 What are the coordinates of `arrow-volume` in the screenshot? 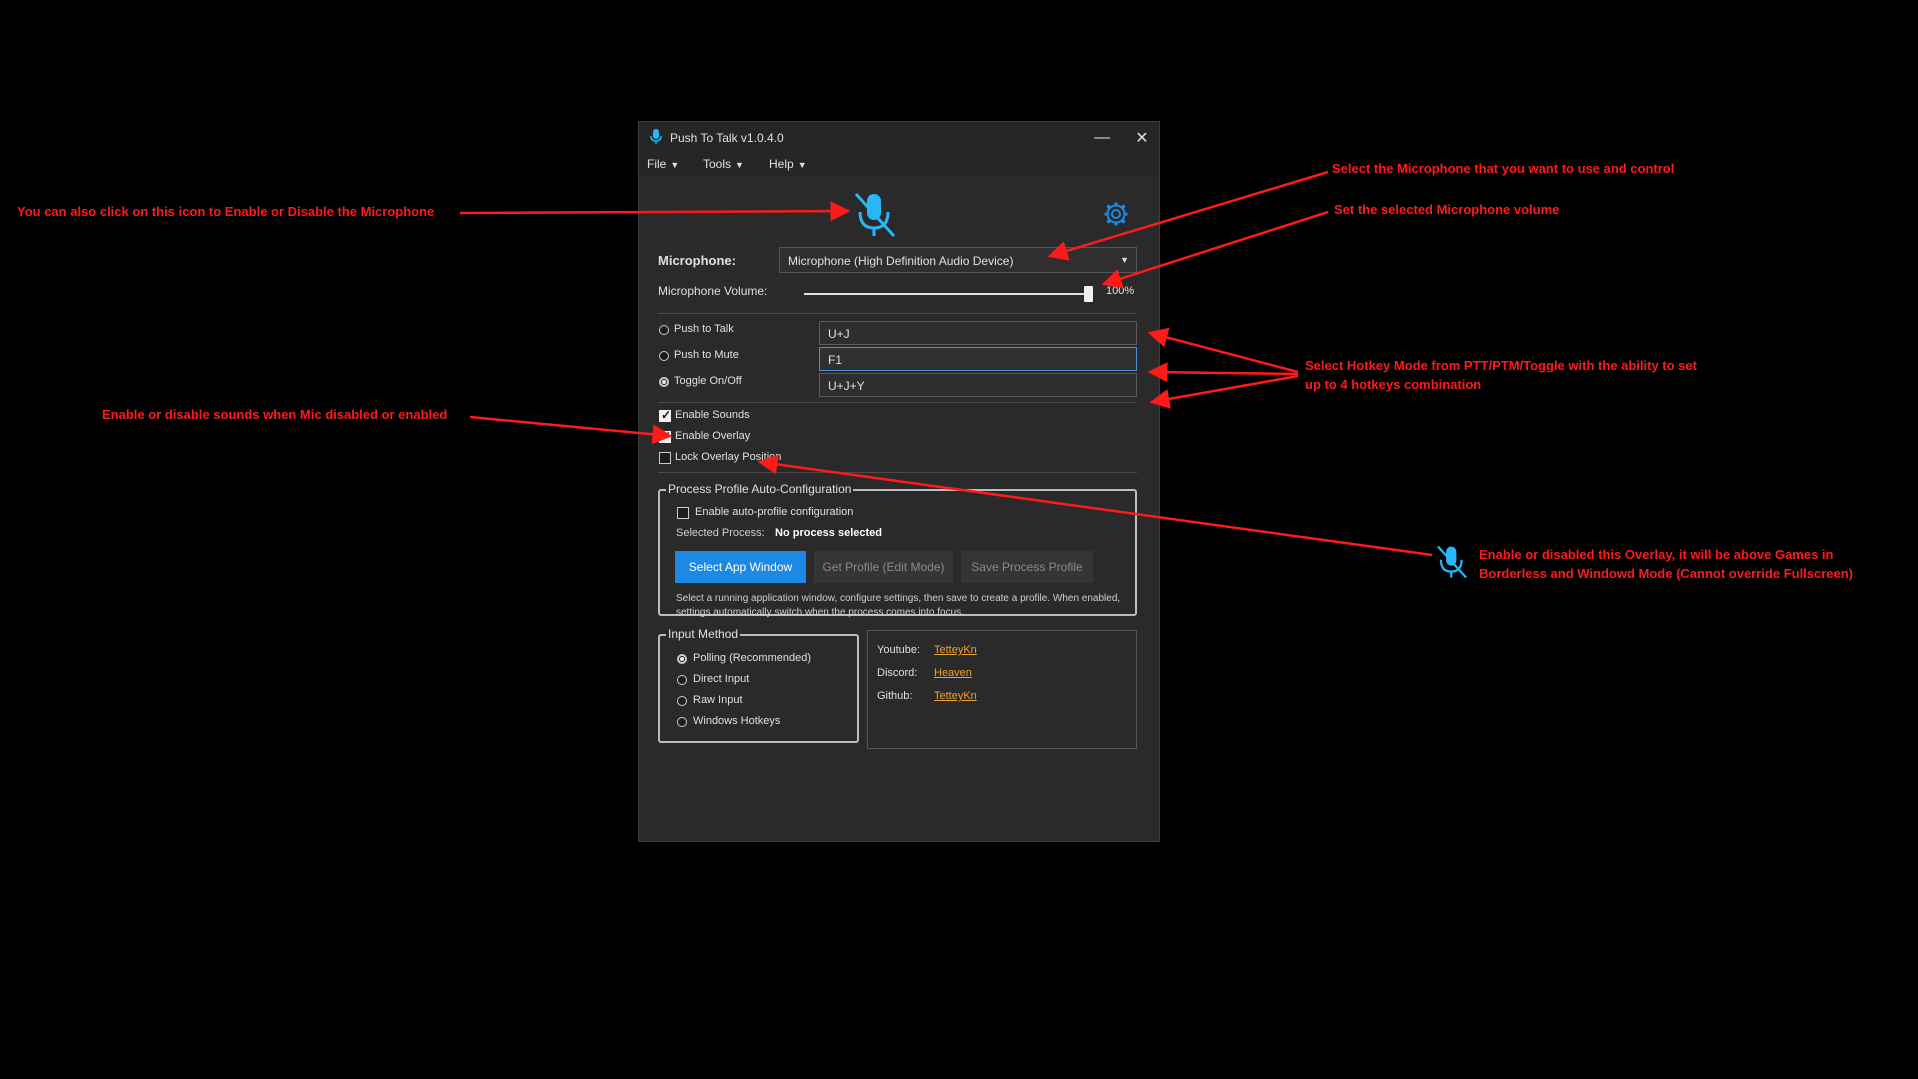 It's located at (1215, 249).